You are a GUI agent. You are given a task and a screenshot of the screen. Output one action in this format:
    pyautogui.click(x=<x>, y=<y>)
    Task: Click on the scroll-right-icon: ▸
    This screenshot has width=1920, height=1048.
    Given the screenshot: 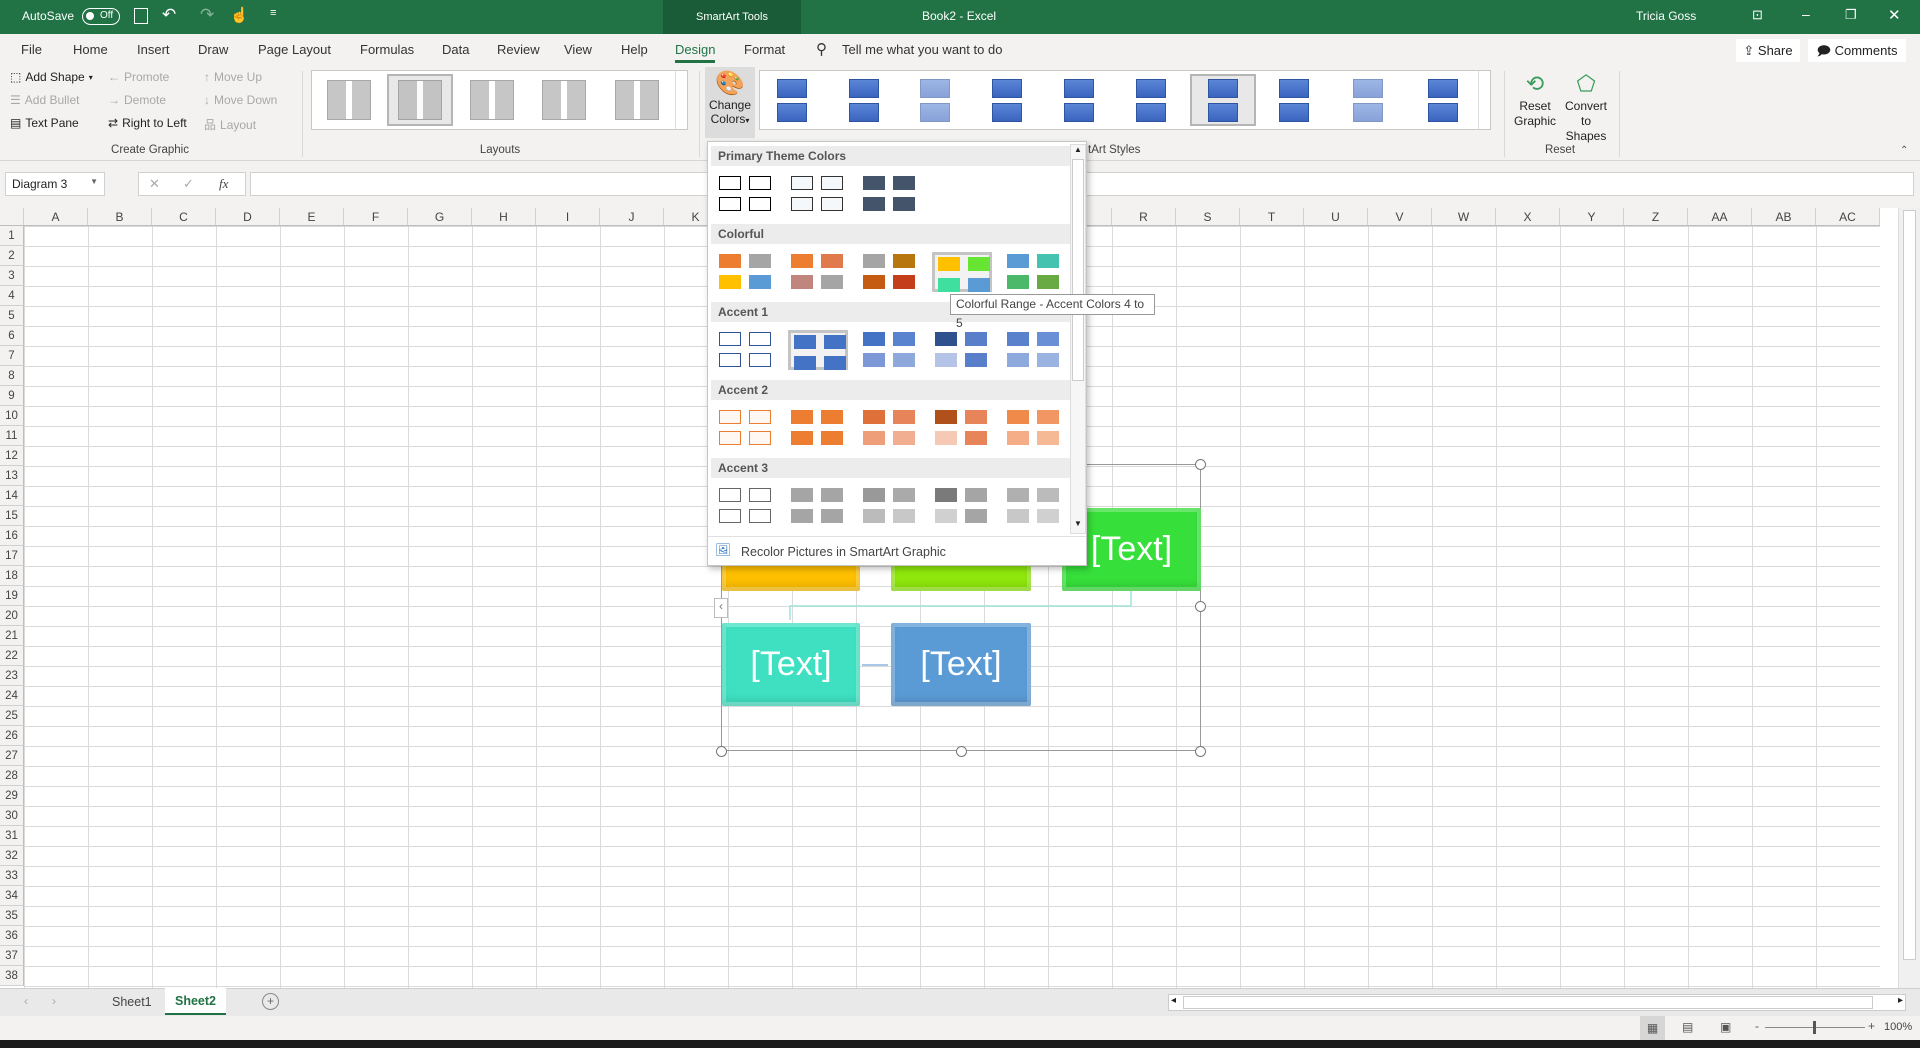 What is the action you would take?
    pyautogui.click(x=1900, y=1000)
    